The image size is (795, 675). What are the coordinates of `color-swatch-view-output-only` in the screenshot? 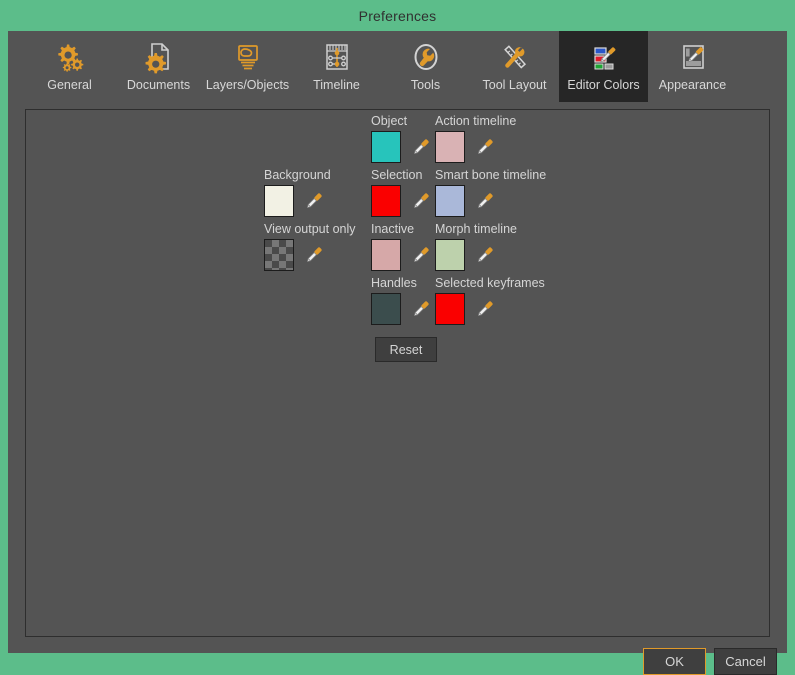 It's located at (279, 255).